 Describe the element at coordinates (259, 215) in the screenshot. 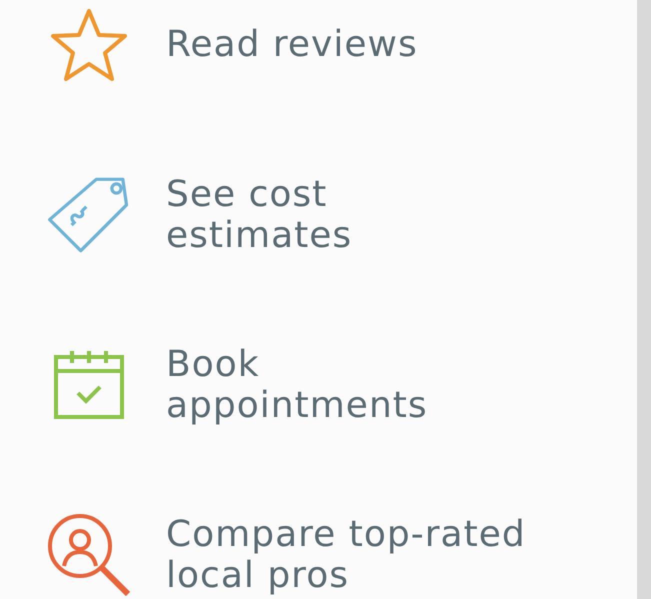

I see `feature-label: See cost estimates` at that location.